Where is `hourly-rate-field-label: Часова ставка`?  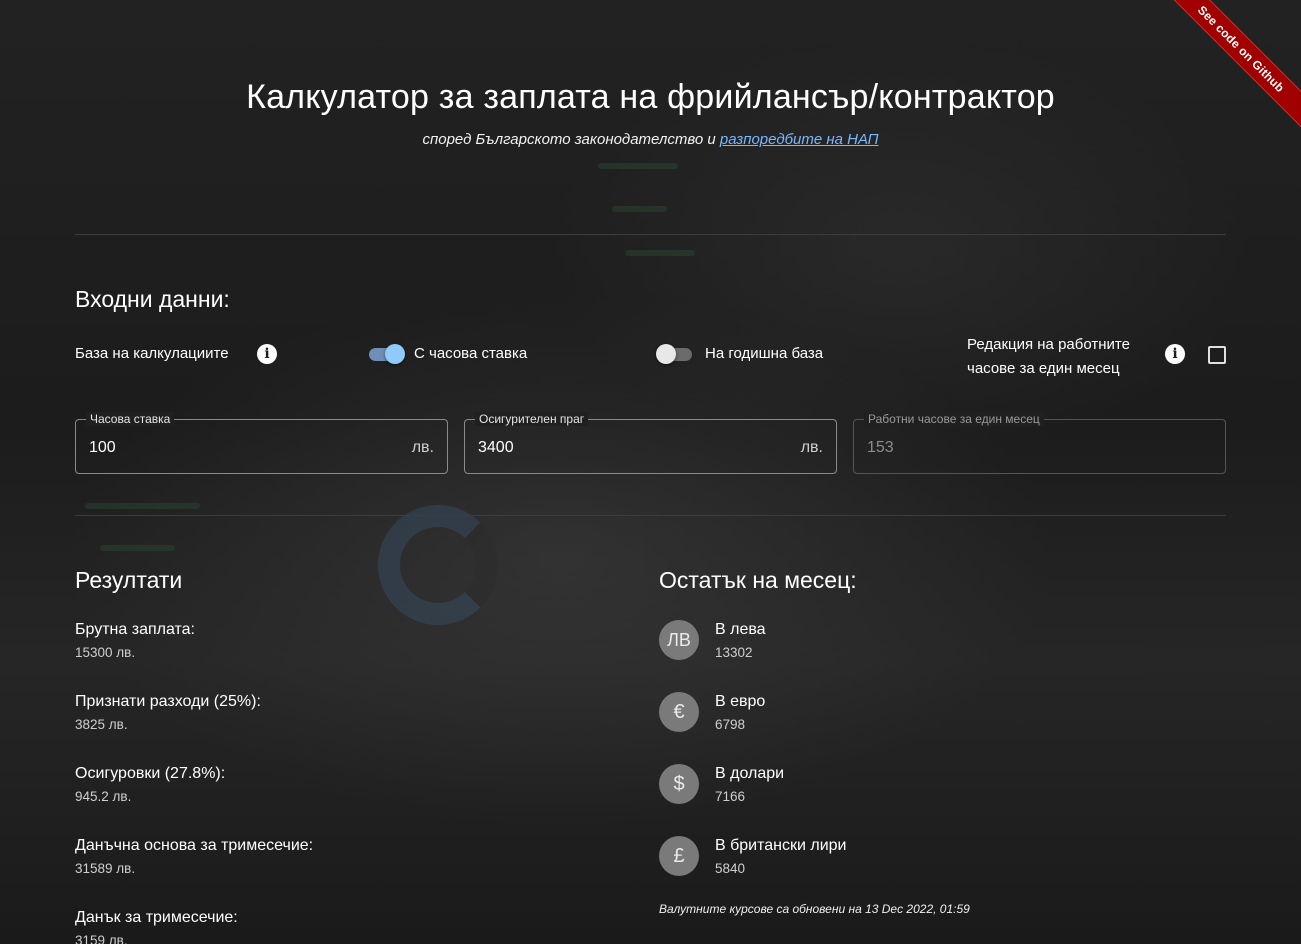
hourly-rate-field-label: Часова ставка is located at coordinates (130, 419).